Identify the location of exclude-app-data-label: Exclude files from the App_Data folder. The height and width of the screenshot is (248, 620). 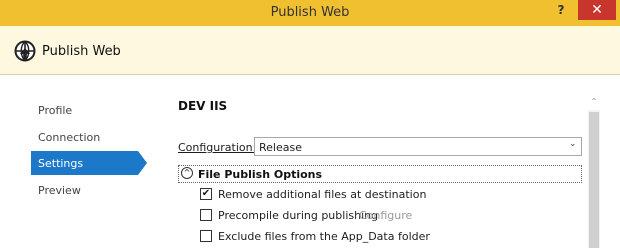
(324, 236).